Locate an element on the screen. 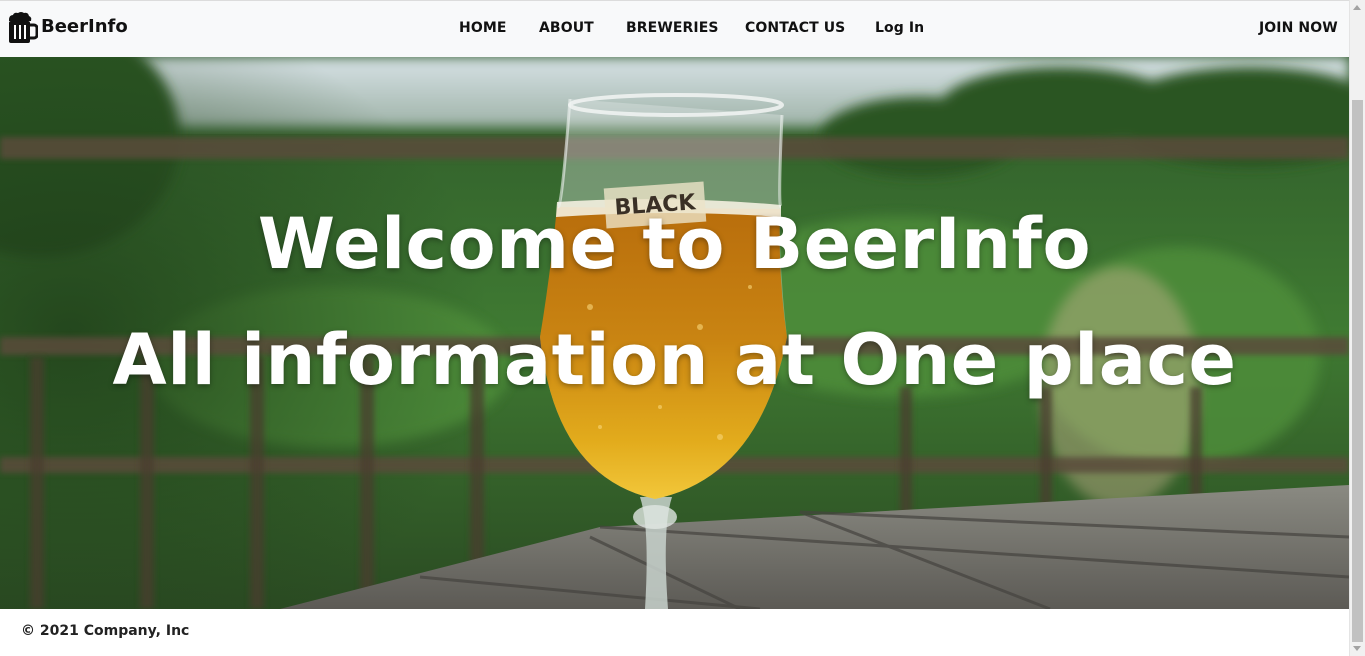 Image resolution: width=1365 pixels, height=656 pixels. footer-copyright: © 2021 Company, Inc is located at coordinates (105, 631).